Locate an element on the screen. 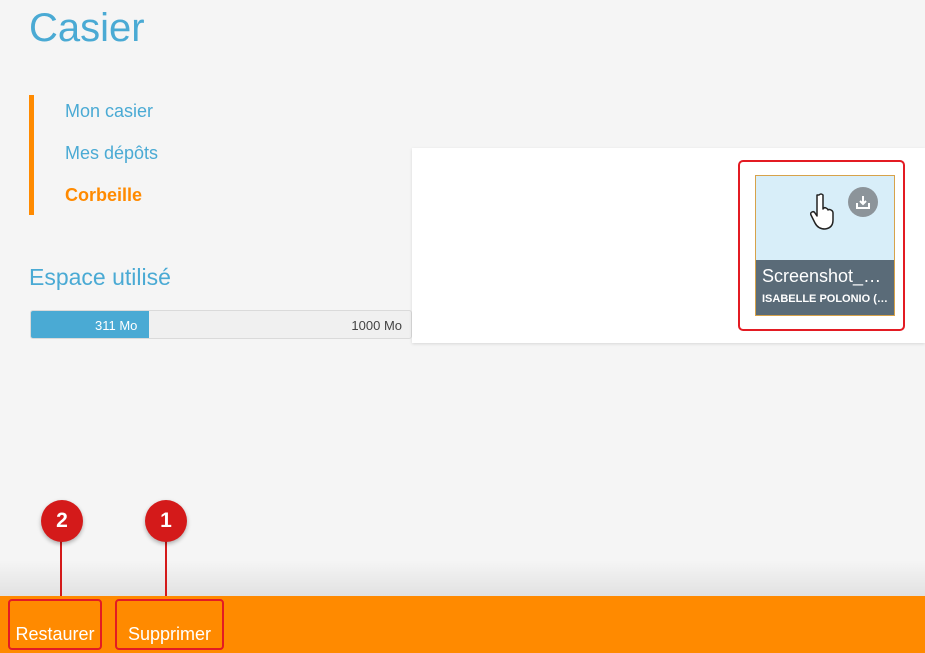 The width and height of the screenshot is (925, 653). action-bar: Restaurer Supprimer is located at coordinates (462, 624).